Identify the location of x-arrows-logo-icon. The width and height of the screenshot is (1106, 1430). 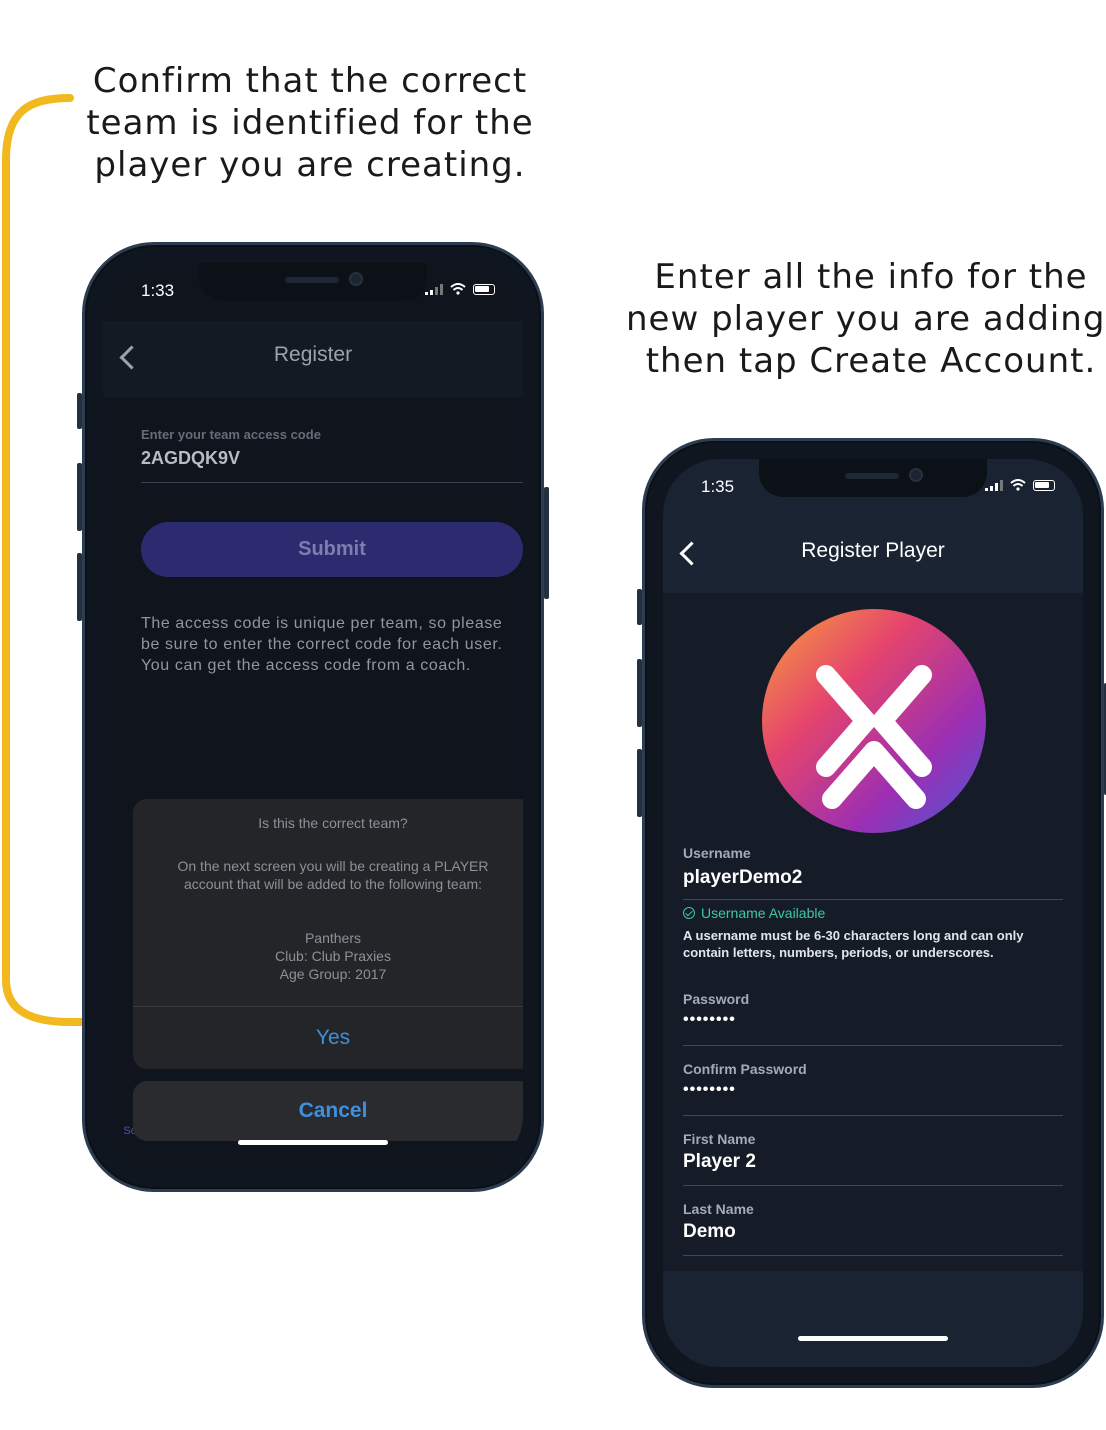
(874, 721).